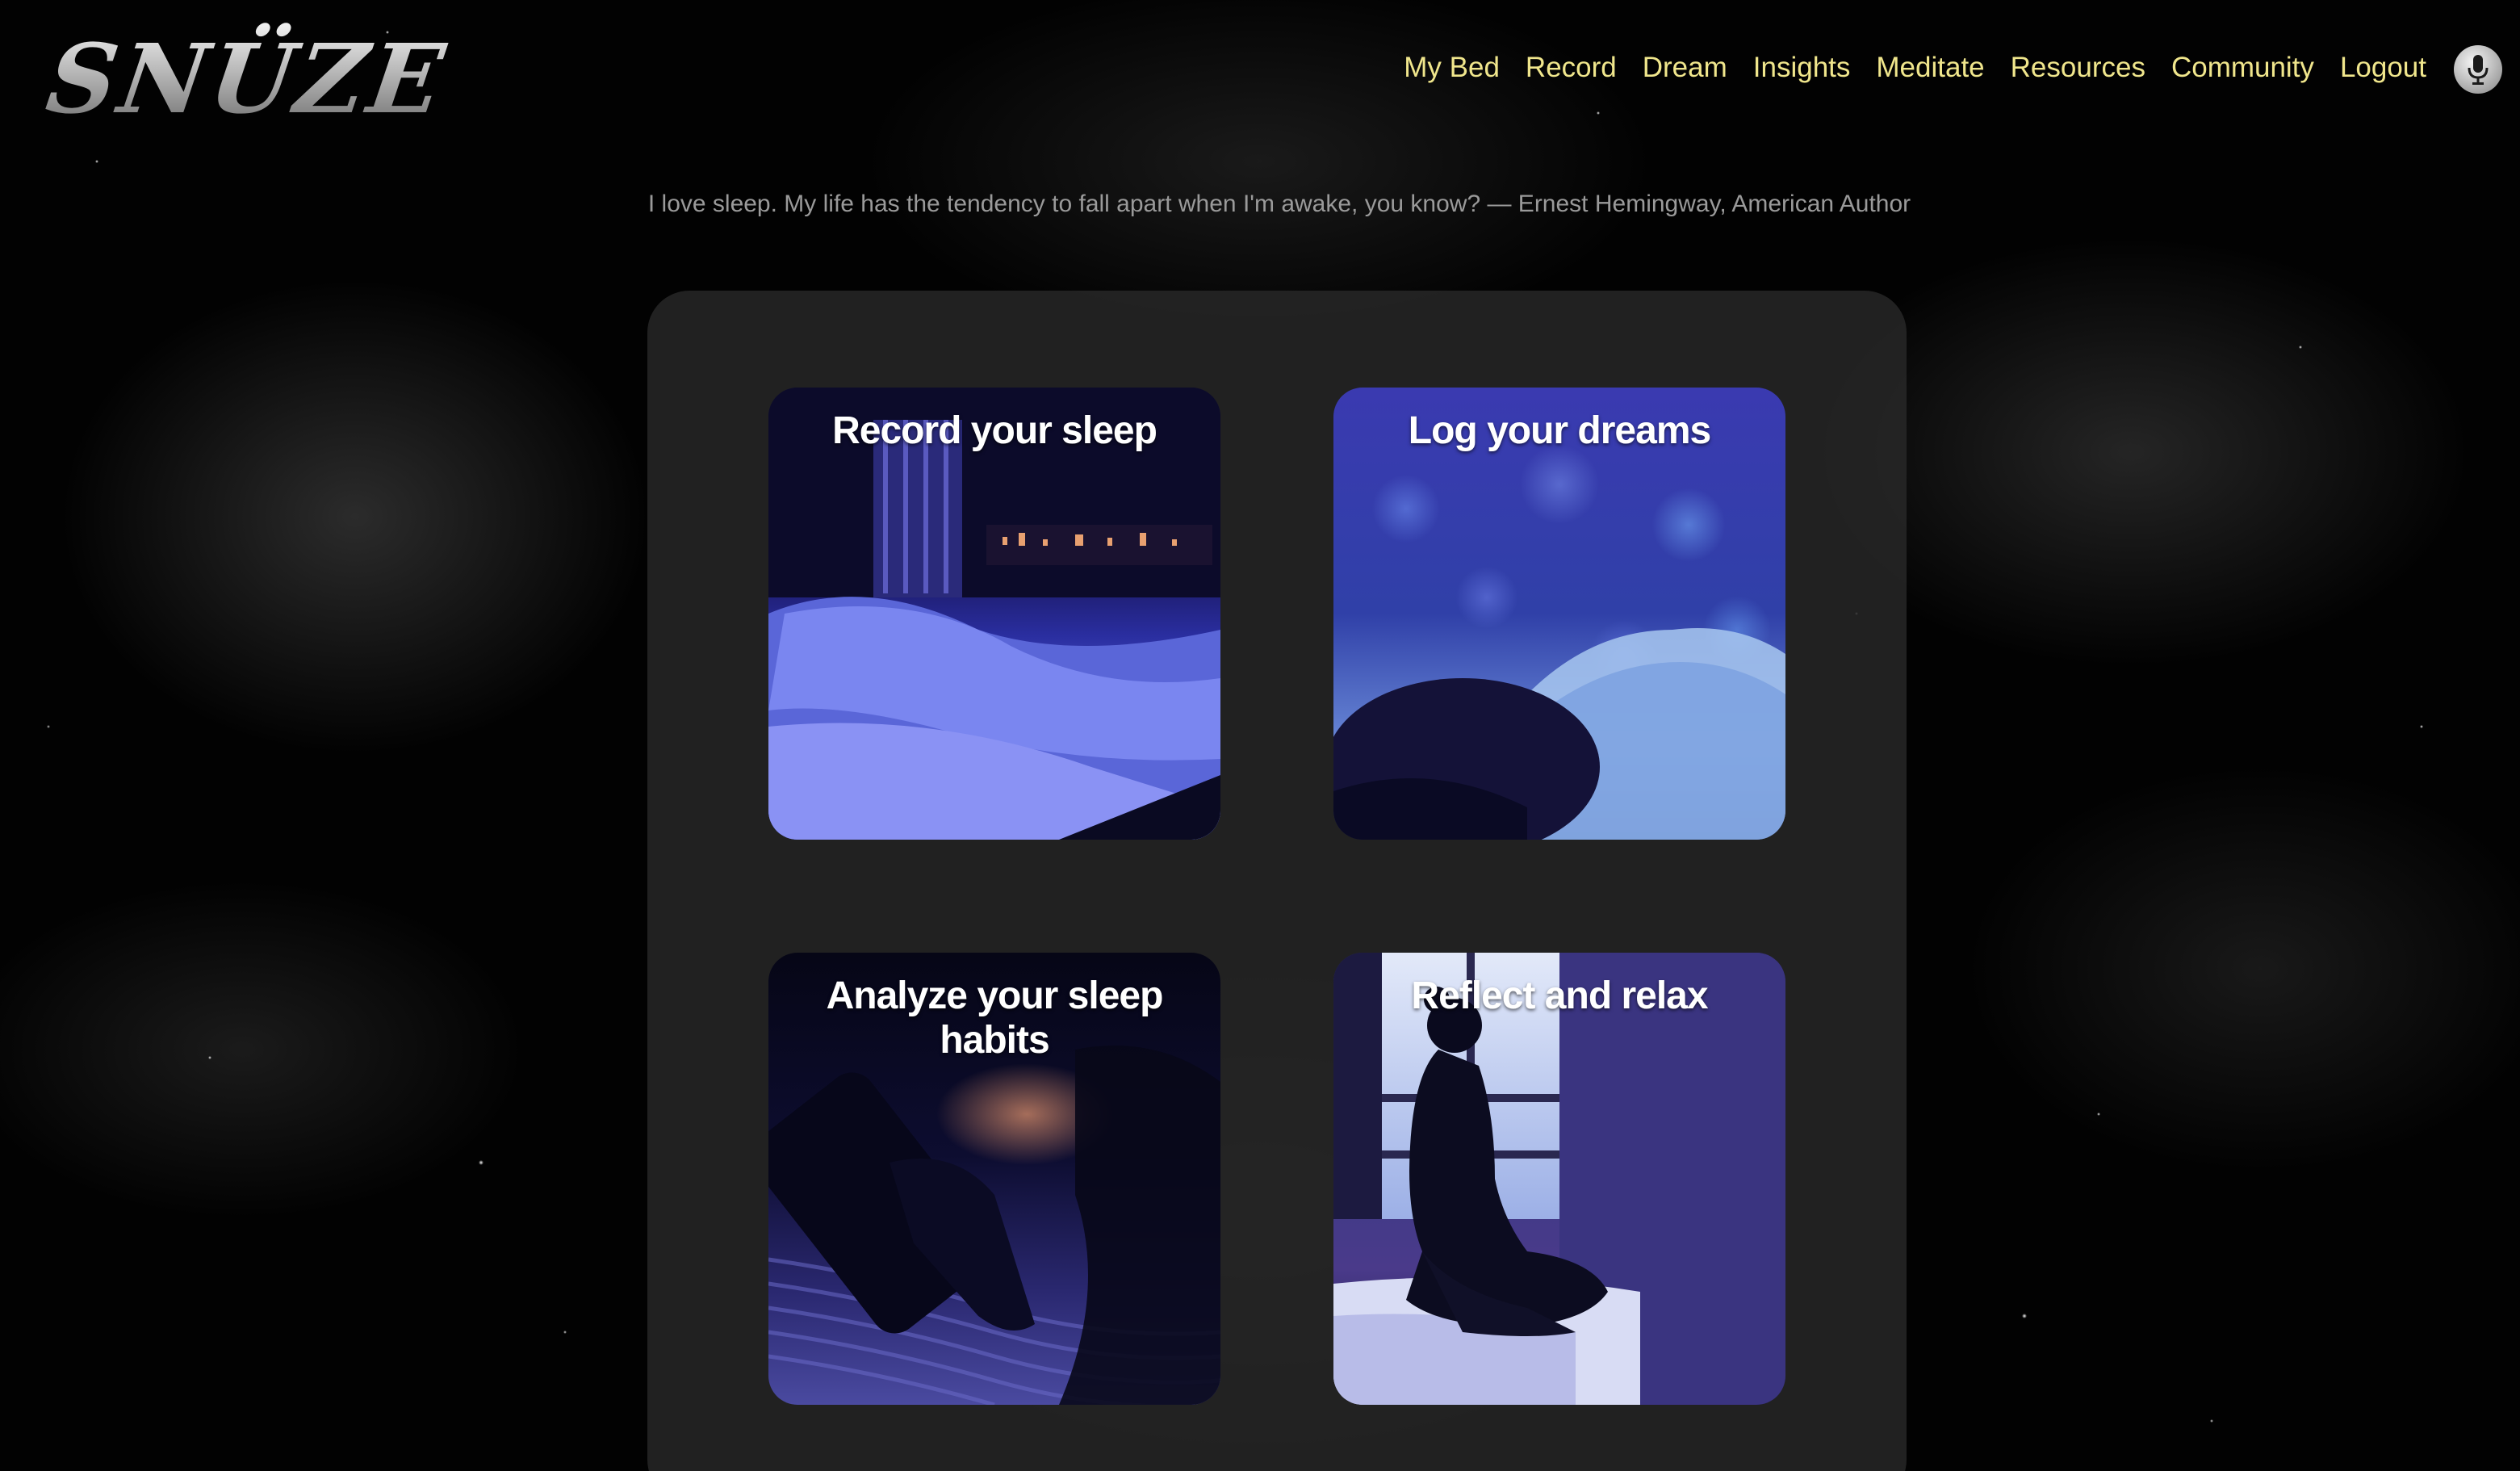  I want to click on microphone-button, so click(2478, 69).